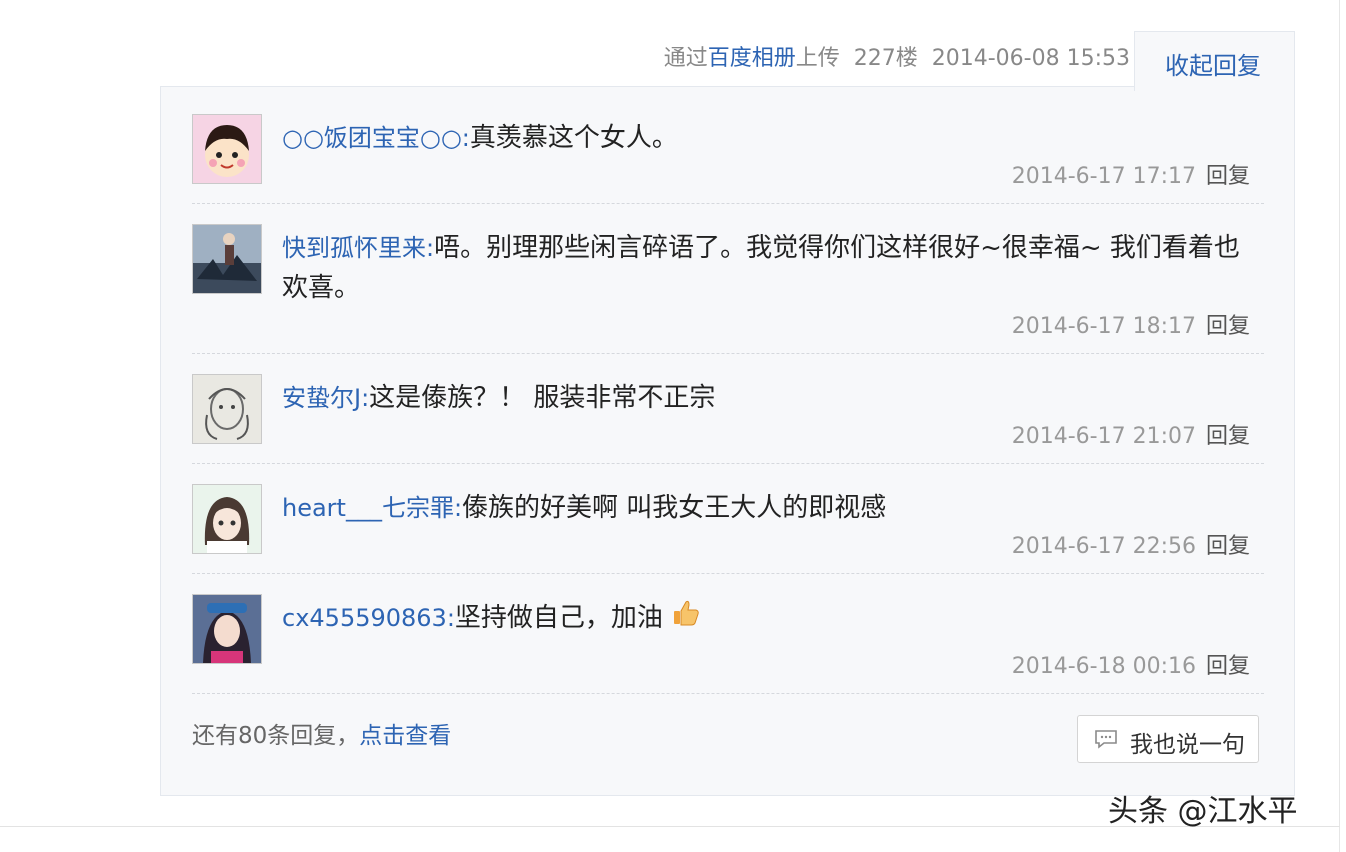  I want to click on comment-time: 2014-6-17 18:17, so click(1103, 326).